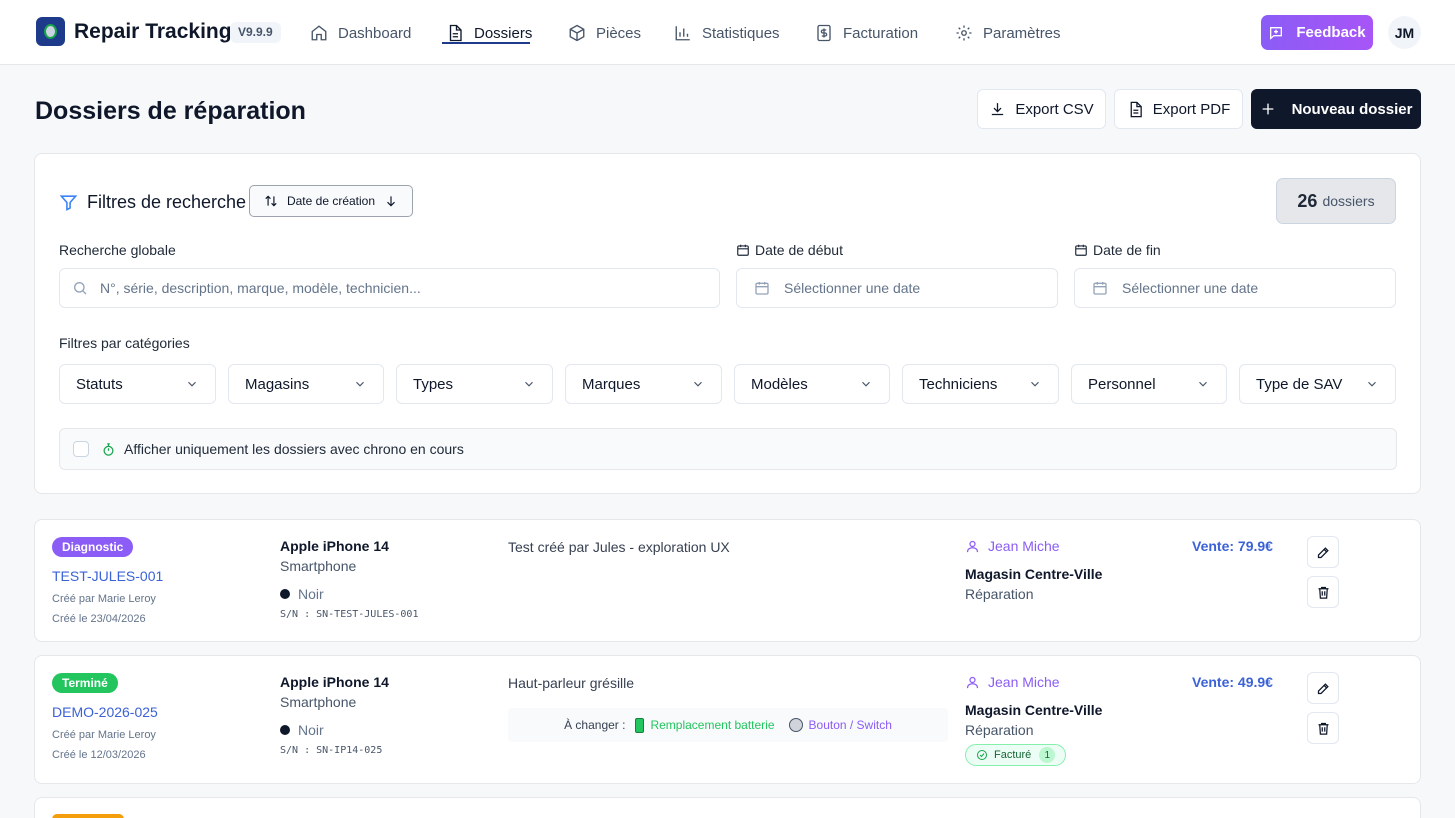 This screenshot has height=818, width=1455. Describe the element at coordinates (1024, 682) in the screenshot. I see `technician-name: Jean Miche` at that location.